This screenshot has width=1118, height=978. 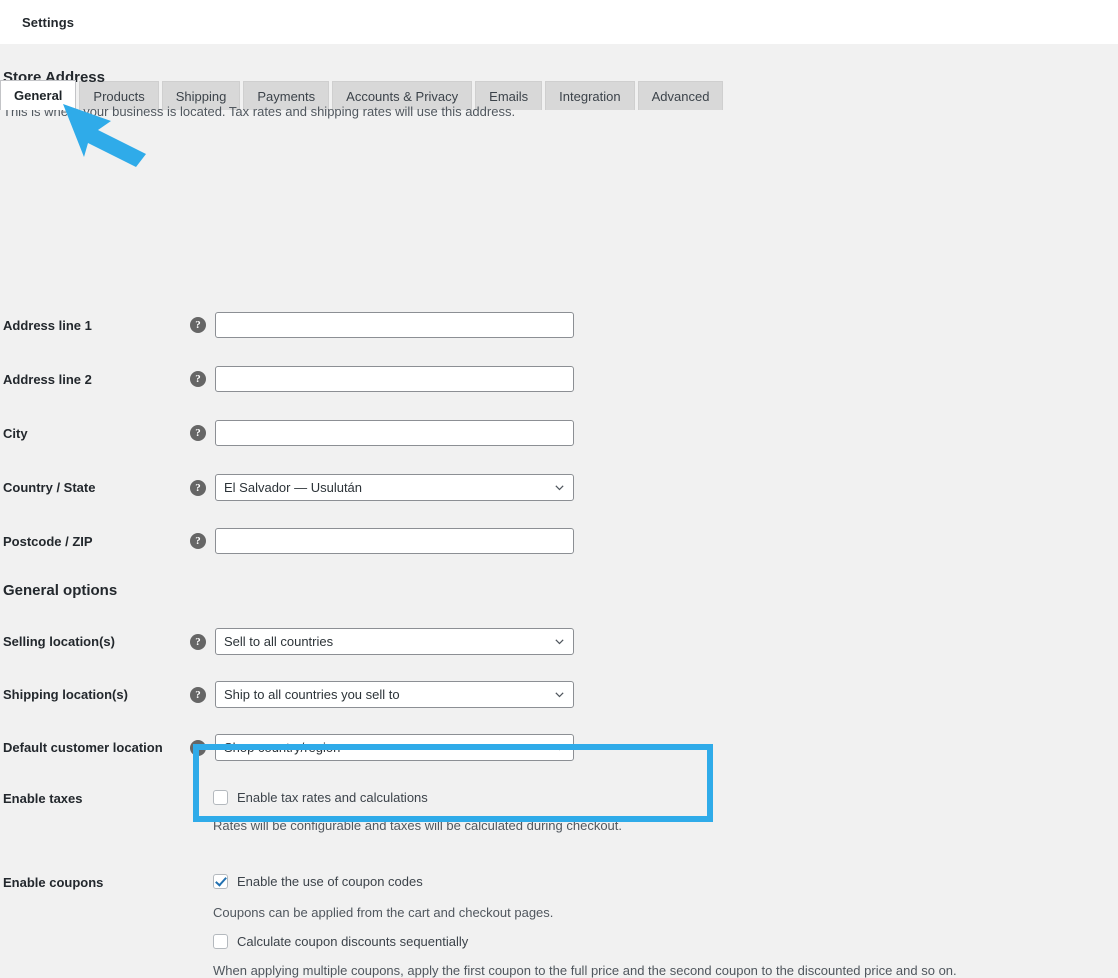 What do you see at coordinates (65, 694) in the screenshot?
I see `label-shipping-locations: Shipping location(s)` at bounding box center [65, 694].